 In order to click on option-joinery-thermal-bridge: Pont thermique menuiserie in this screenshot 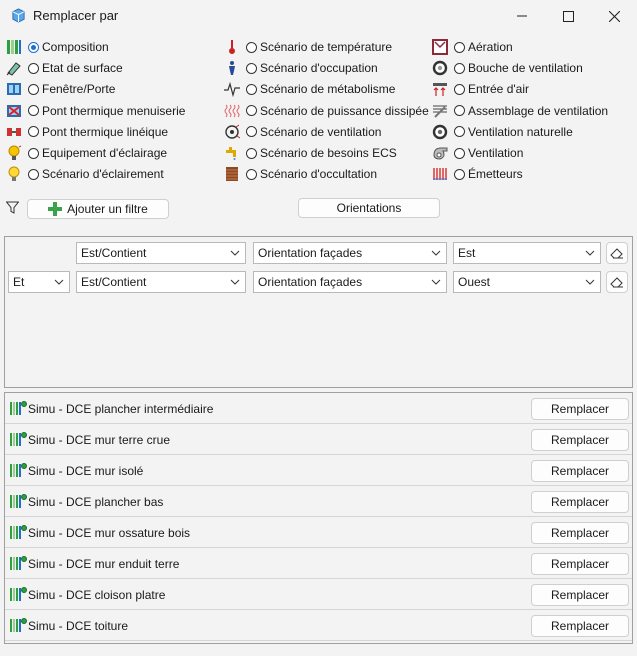, I will do `click(95, 111)`.